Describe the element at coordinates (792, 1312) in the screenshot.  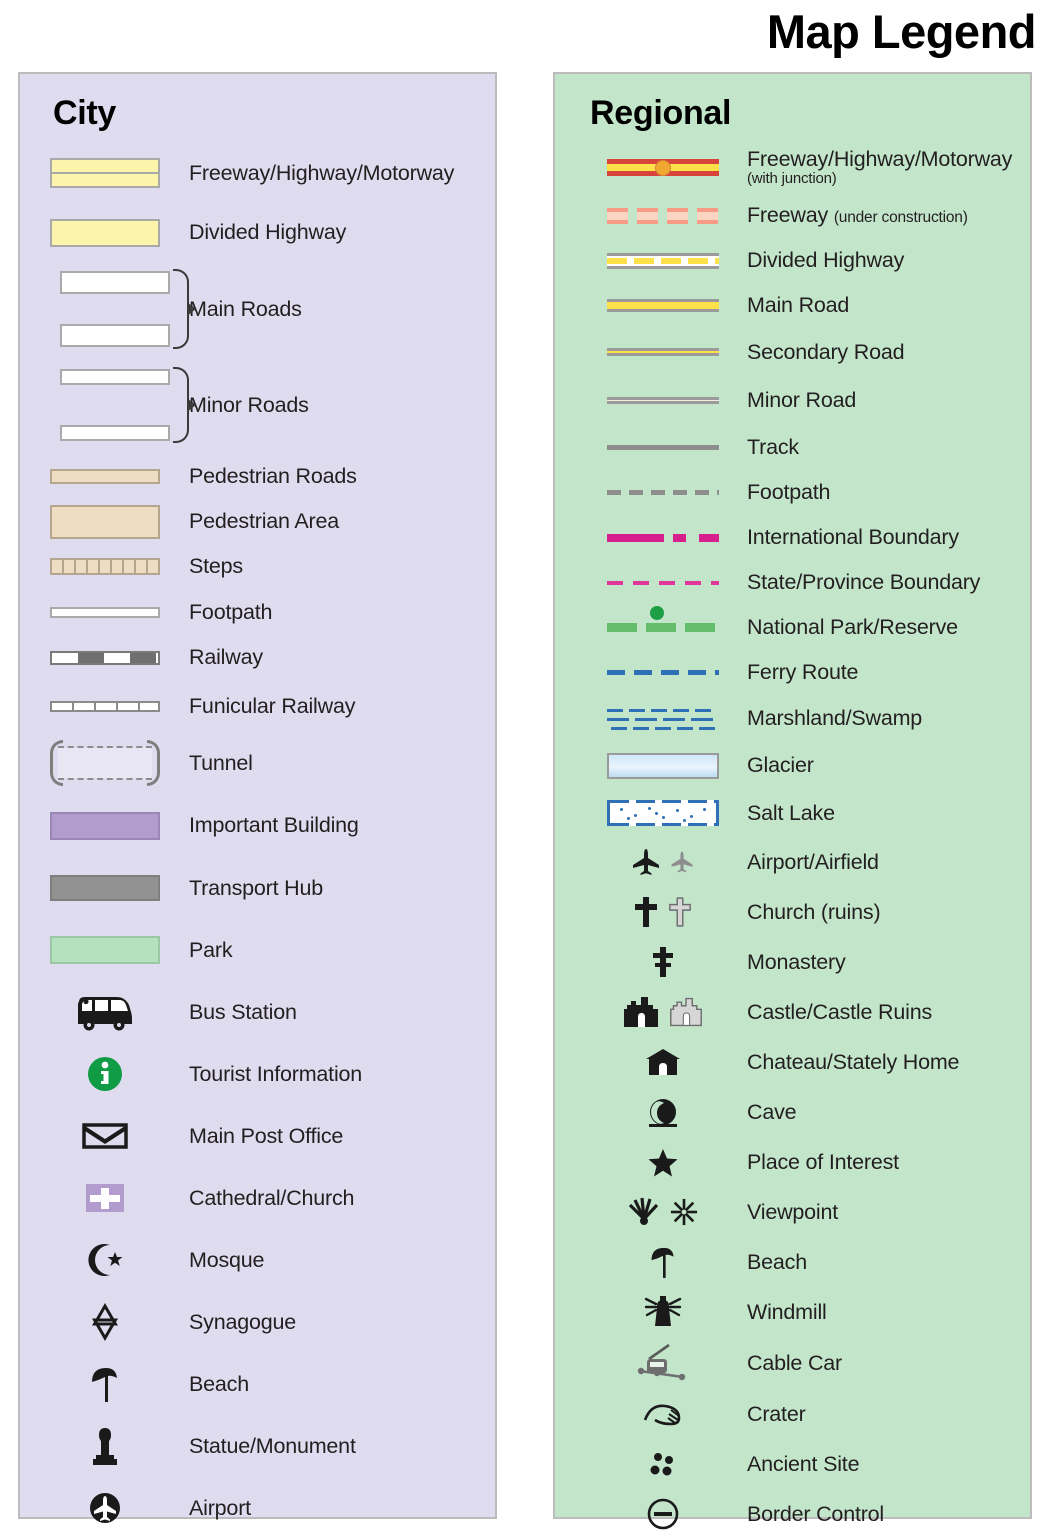
I see `legend-item-windmill: Windmill` at that location.